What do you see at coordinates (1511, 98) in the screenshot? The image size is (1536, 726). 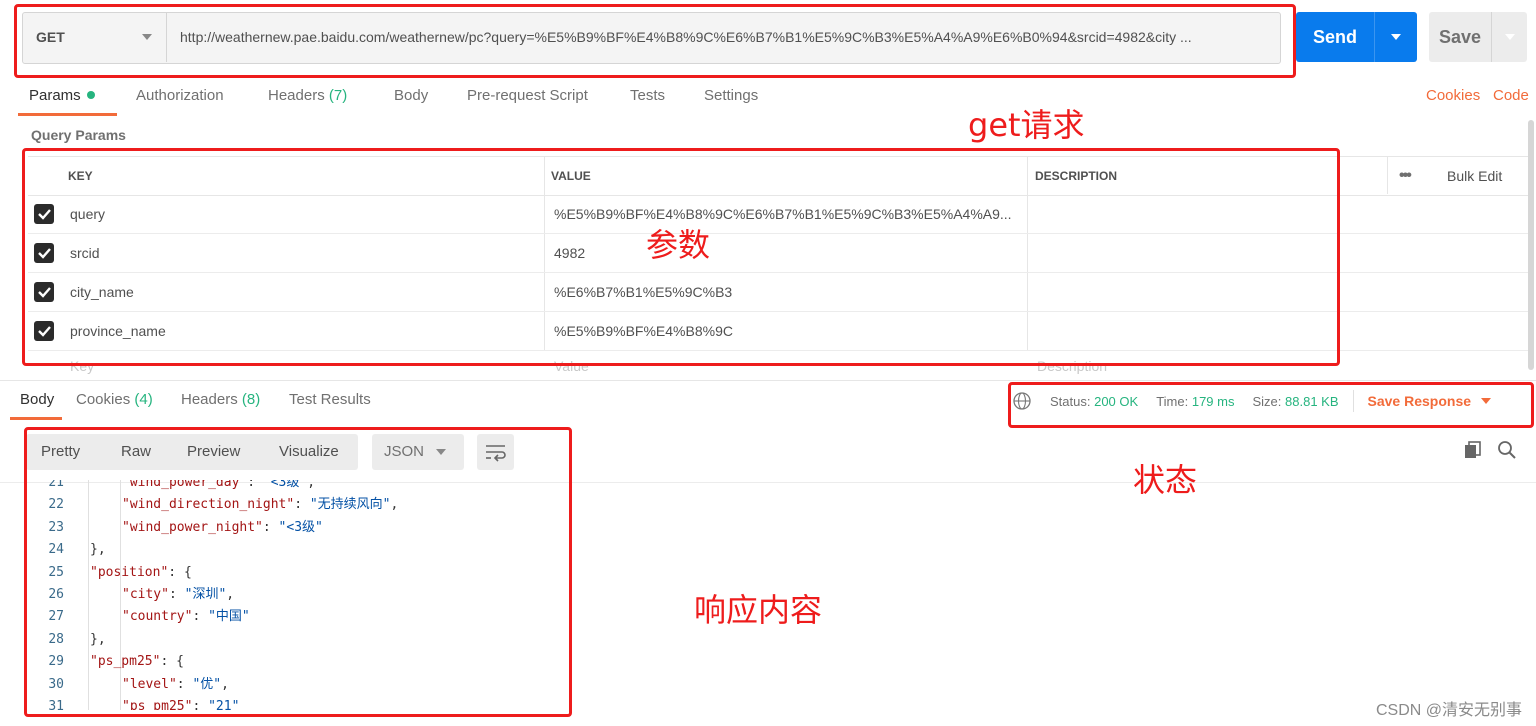 I see `code-link: Code` at bounding box center [1511, 98].